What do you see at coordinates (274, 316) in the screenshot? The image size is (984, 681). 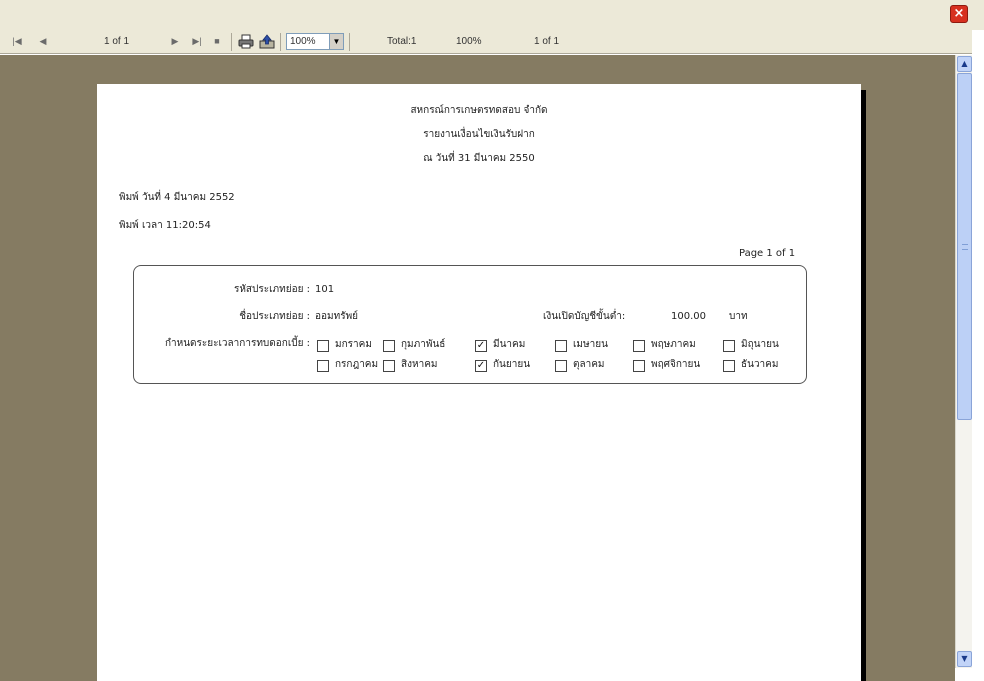 I see `subtype-name-label: ชื่อประเภทย่อย :` at bounding box center [274, 316].